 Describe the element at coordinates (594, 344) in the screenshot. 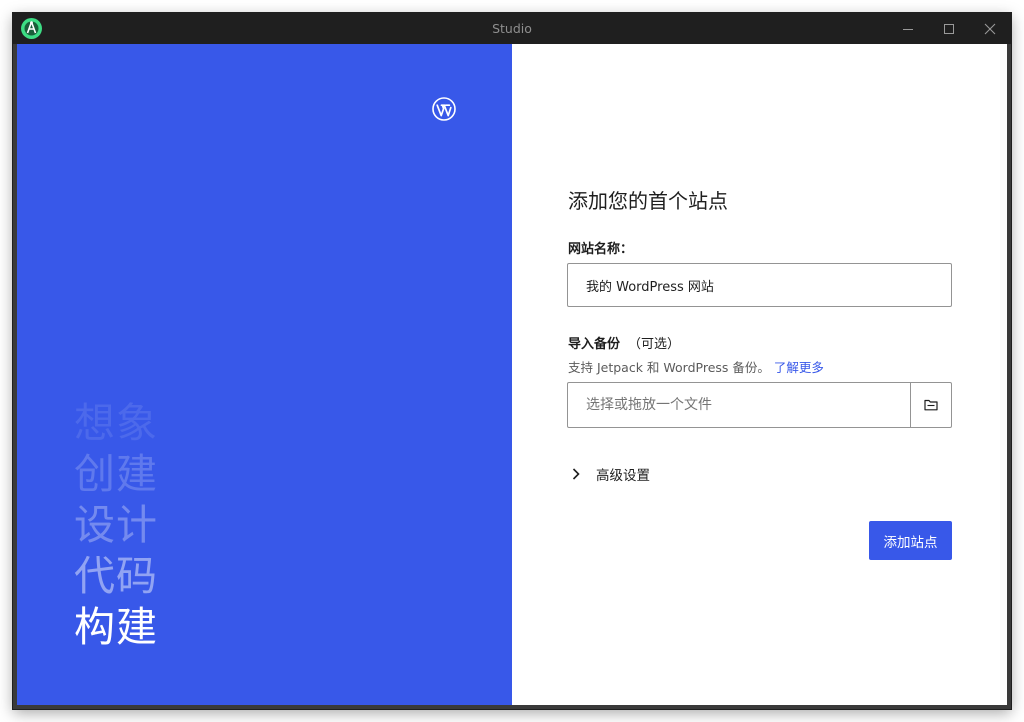

I see `import-backup-label-text: 导入备份` at that location.